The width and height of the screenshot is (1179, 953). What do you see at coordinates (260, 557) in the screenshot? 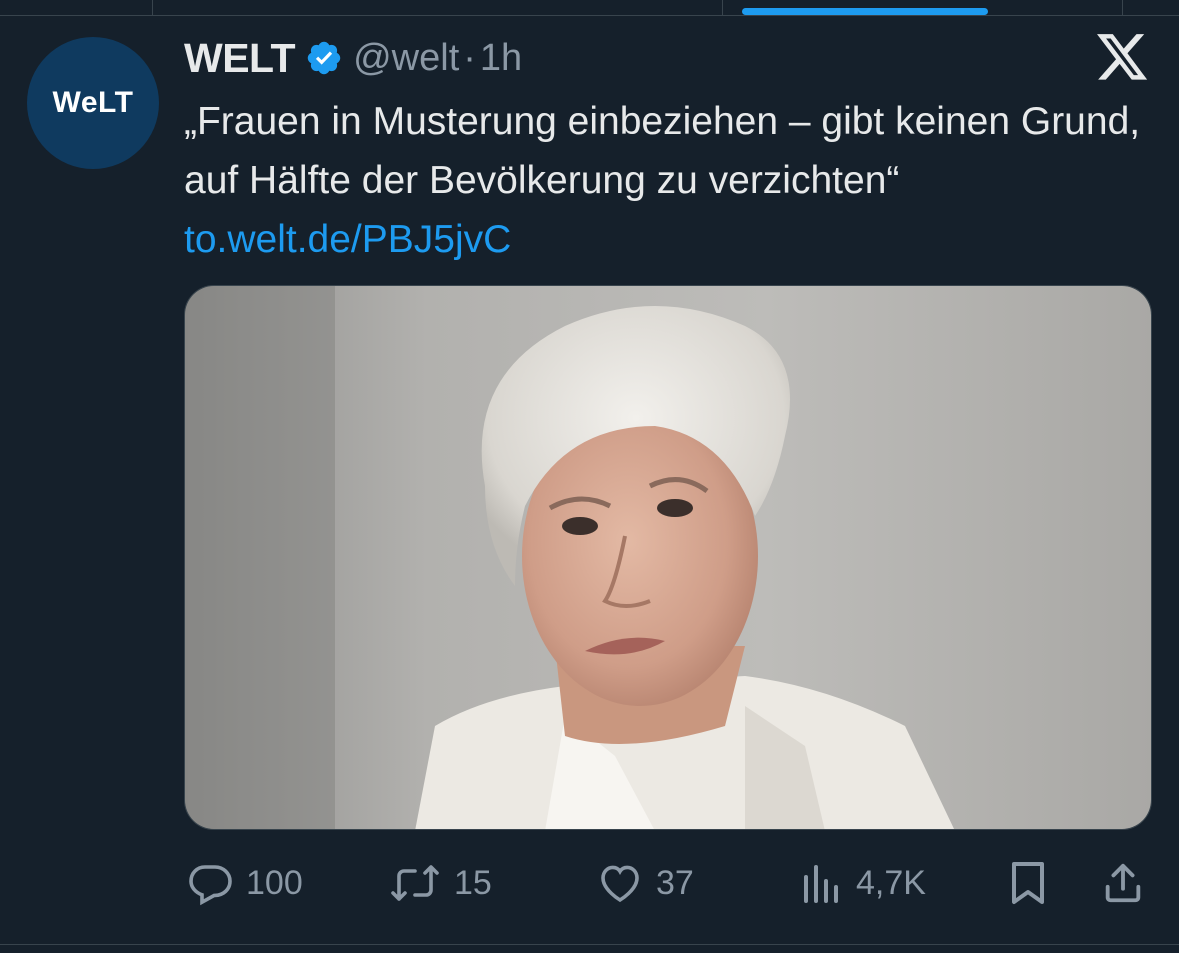
I see `photo-shadow` at bounding box center [260, 557].